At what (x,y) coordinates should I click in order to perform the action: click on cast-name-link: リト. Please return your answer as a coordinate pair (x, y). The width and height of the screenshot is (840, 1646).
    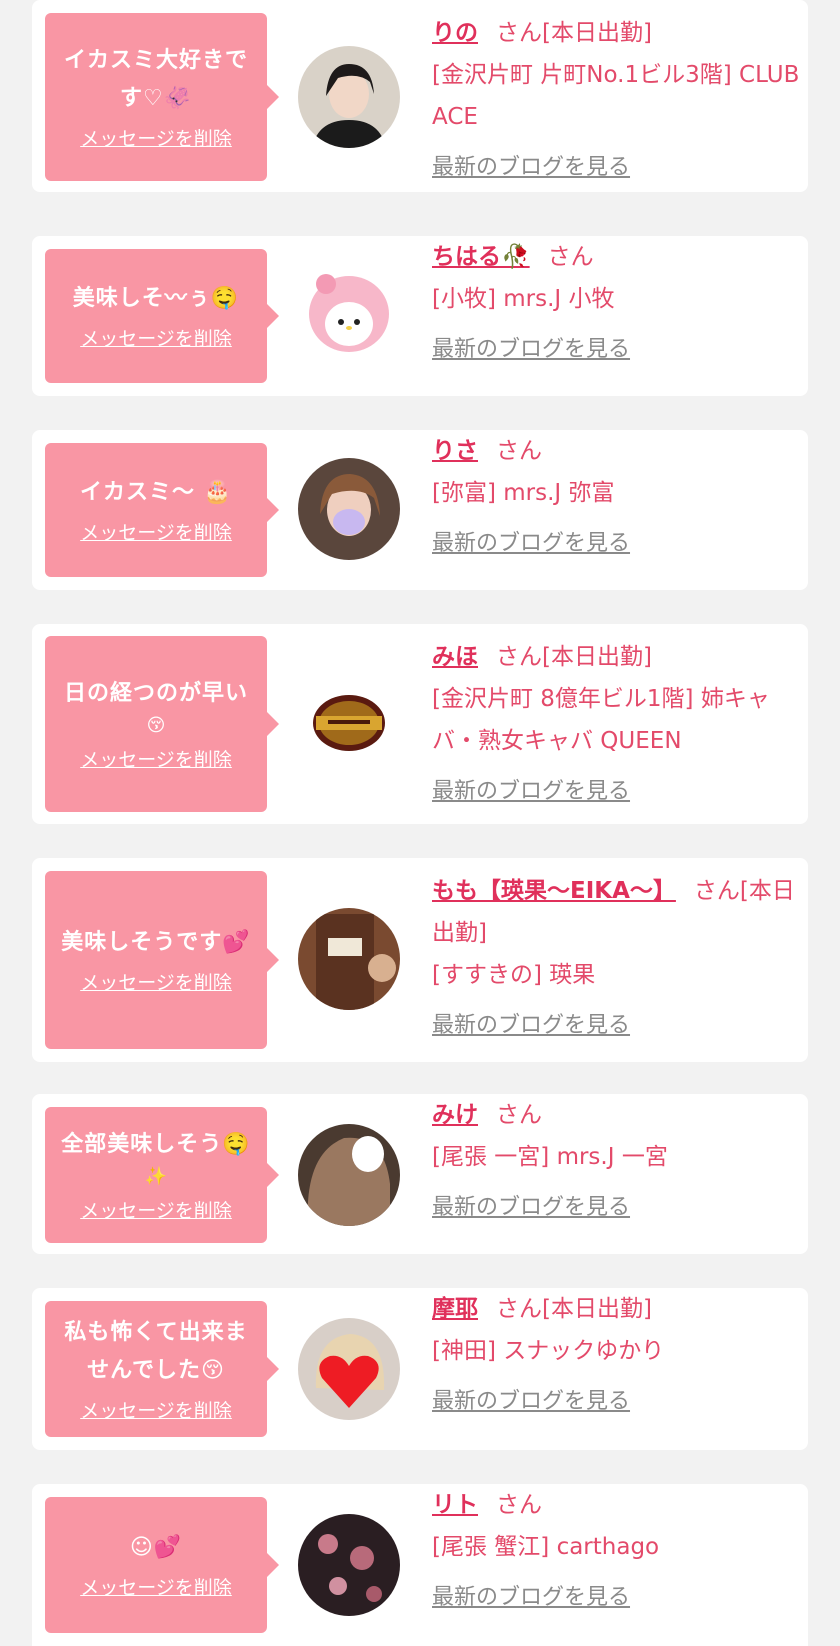
    Looking at the image, I should click on (455, 1505).